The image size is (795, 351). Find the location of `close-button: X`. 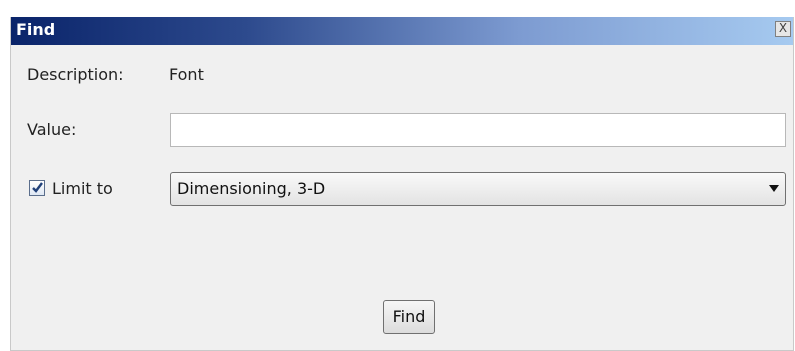

close-button: X is located at coordinates (783, 29).